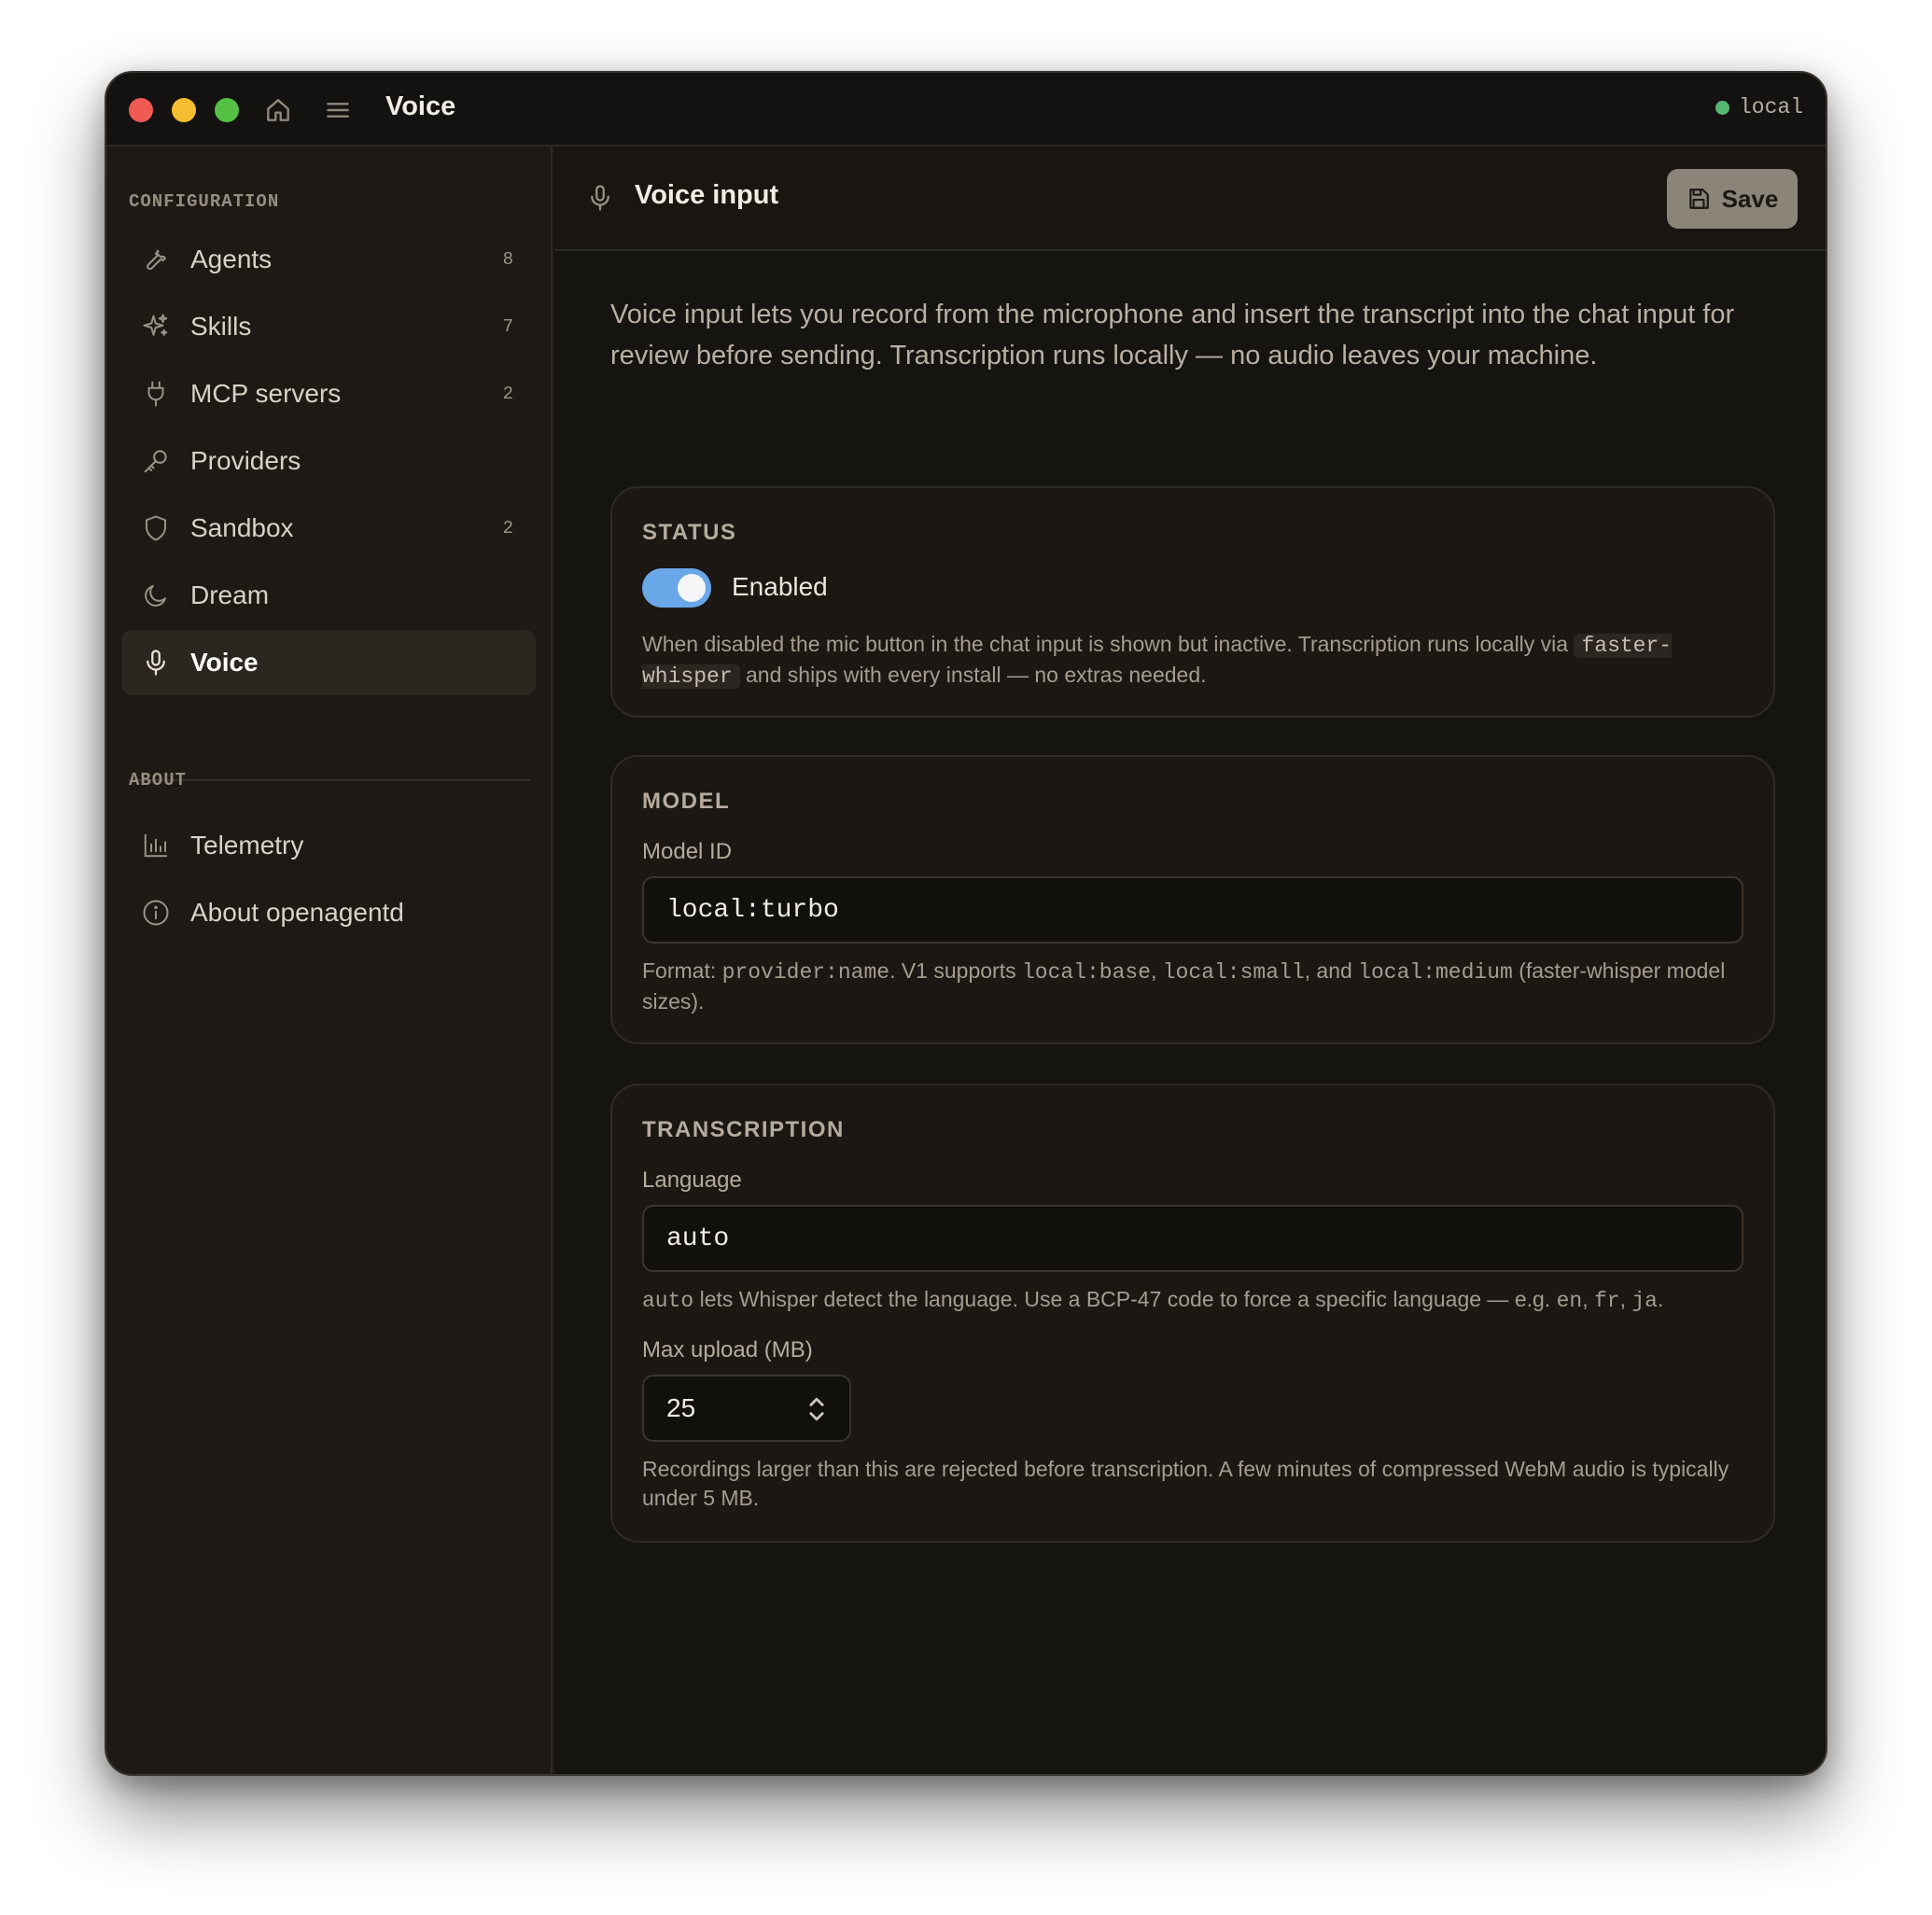 Image resolution: width=1932 pixels, height=1915 pixels. I want to click on sidebar-item-label: Providers, so click(245, 461).